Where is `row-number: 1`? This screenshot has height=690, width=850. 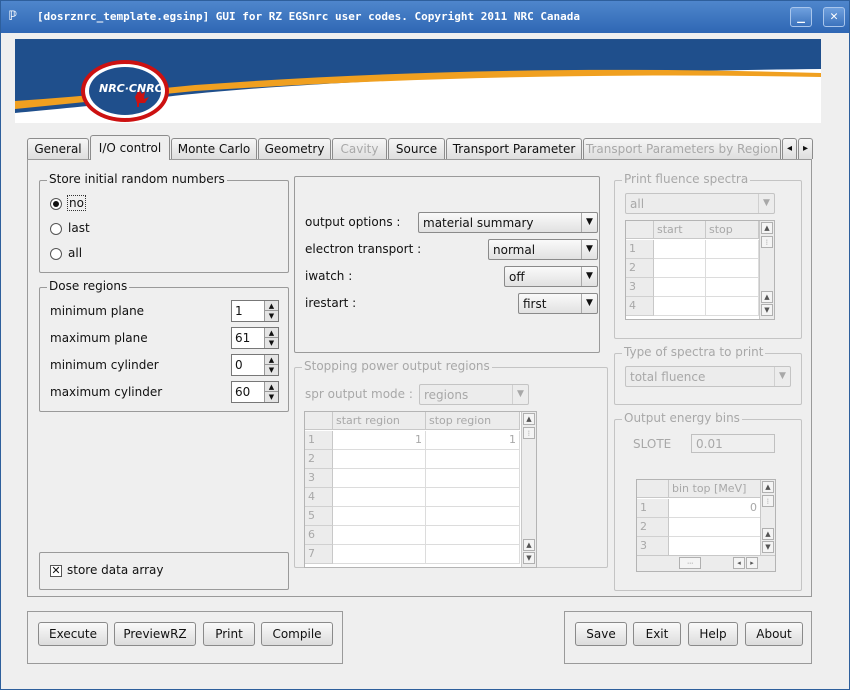 row-number: 1 is located at coordinates (640, 249).